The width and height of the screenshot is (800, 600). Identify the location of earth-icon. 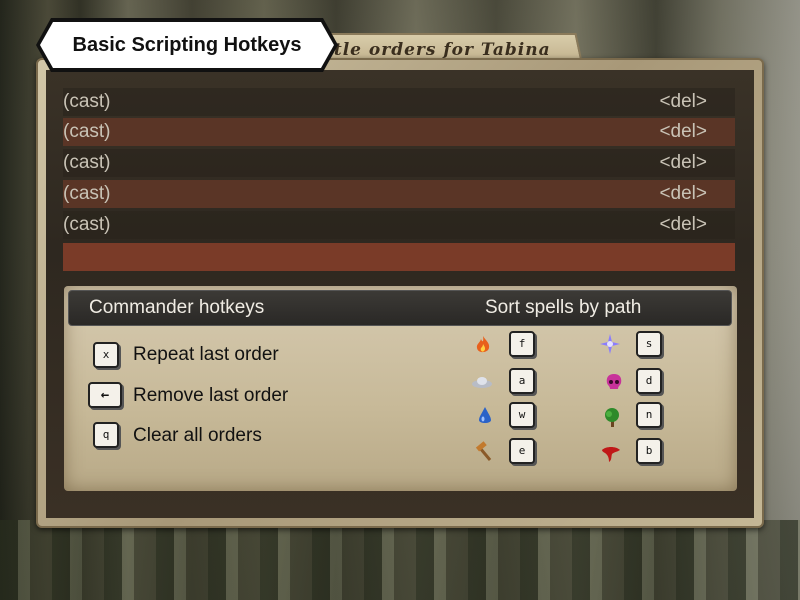
(483, 451).